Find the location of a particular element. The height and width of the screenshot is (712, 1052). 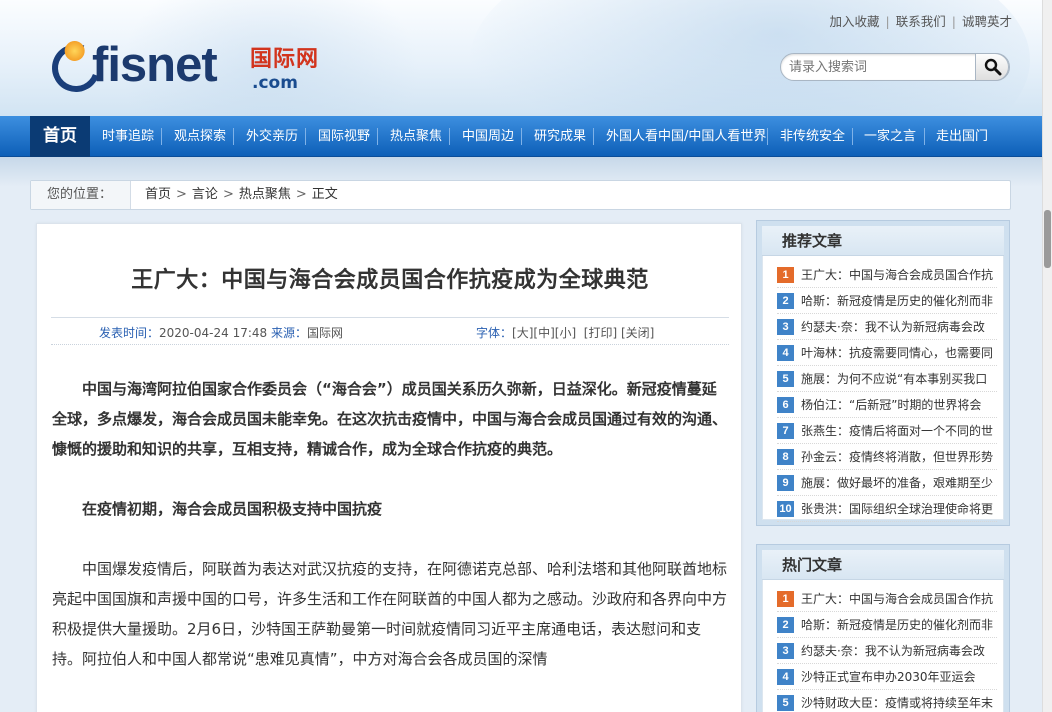

recommended-item: 2 哈斯：新冠疫情是历史的催化剂而非 is located at coordinates (887, 301).